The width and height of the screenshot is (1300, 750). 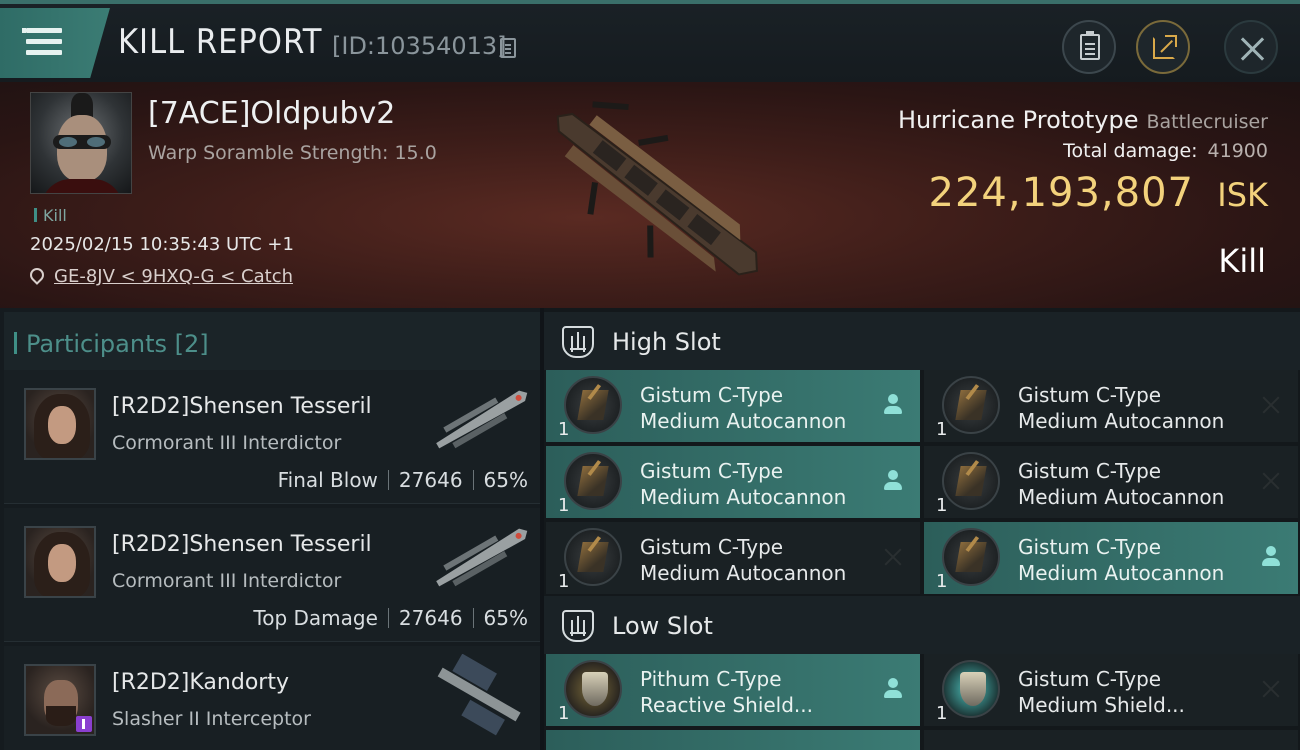 I want to click on low-slot-title: Low Slot, so click(x=662, y=626).